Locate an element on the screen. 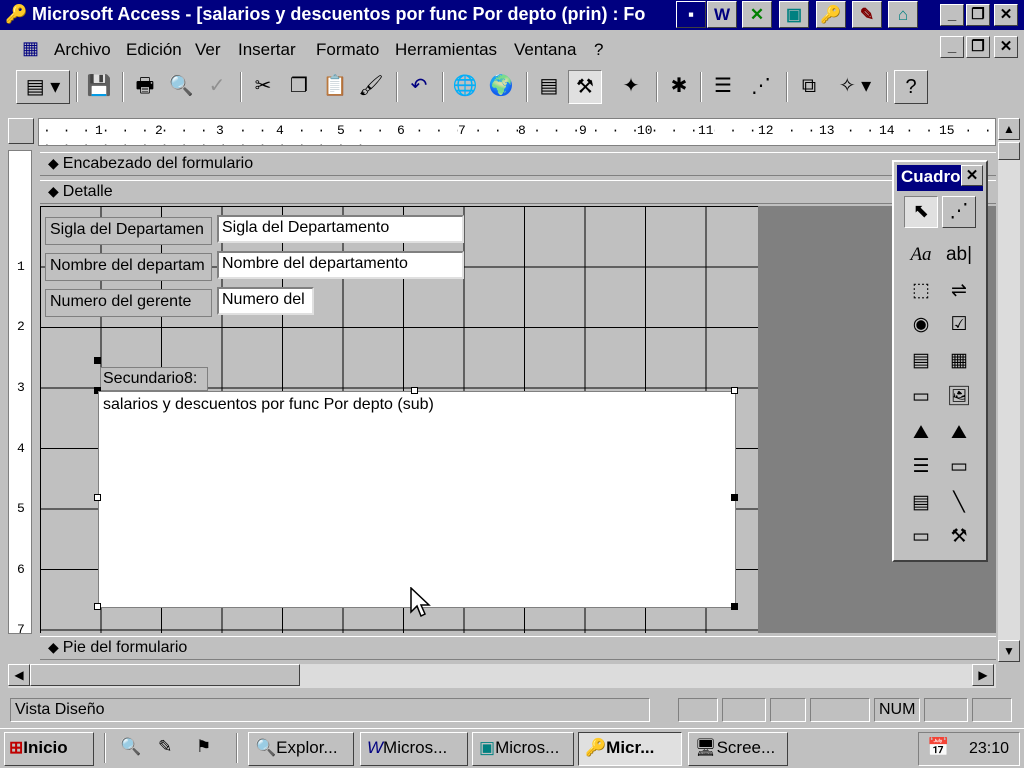 Image resolution: width=1024 pixels, height=768 pixels. word-shortcut-icon: W is located at coordinates (722, 14).